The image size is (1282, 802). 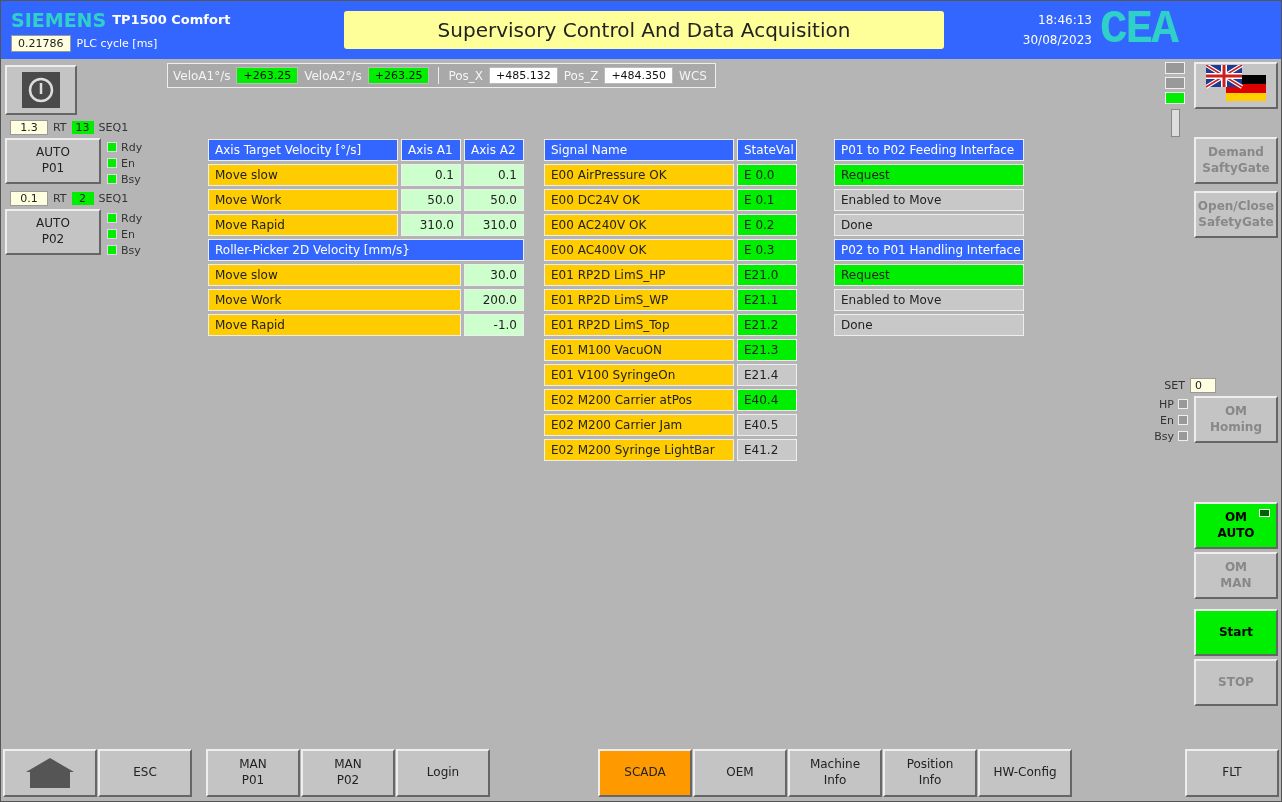 What do you see at coordinates (639, 75) in the screenshot?
I see `readout-value: +484.350` at bounding box center [639, 75].